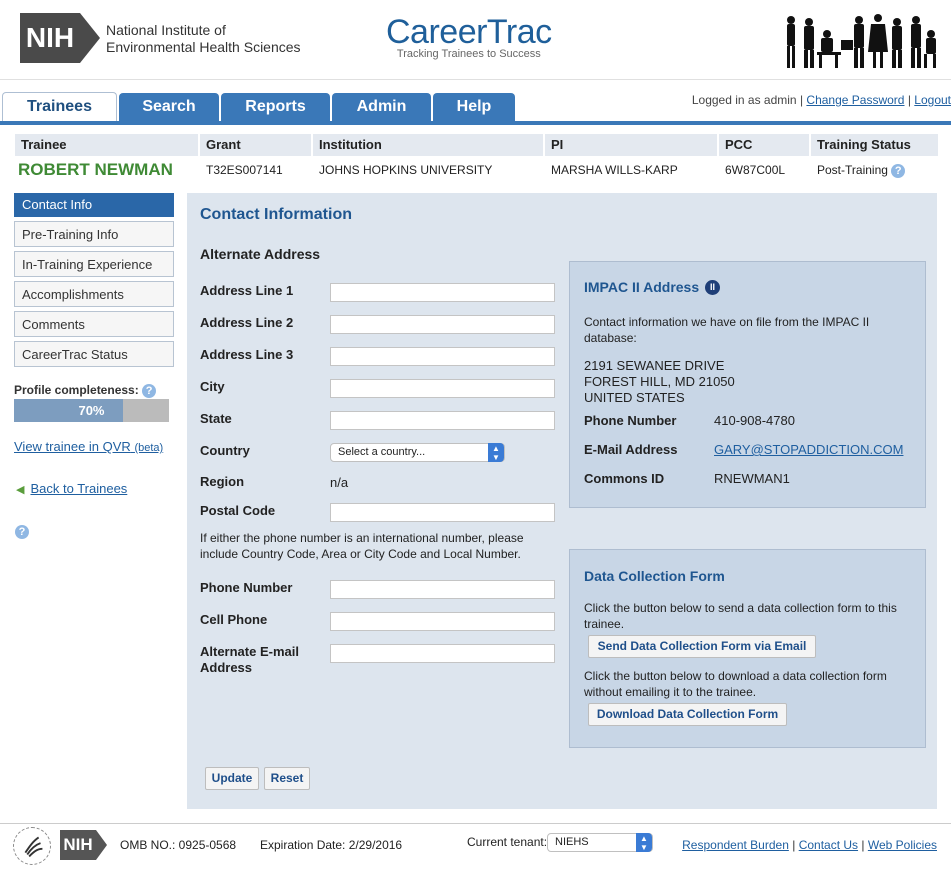  I want to click on people-silhouettes-icon, so click(861, 41).